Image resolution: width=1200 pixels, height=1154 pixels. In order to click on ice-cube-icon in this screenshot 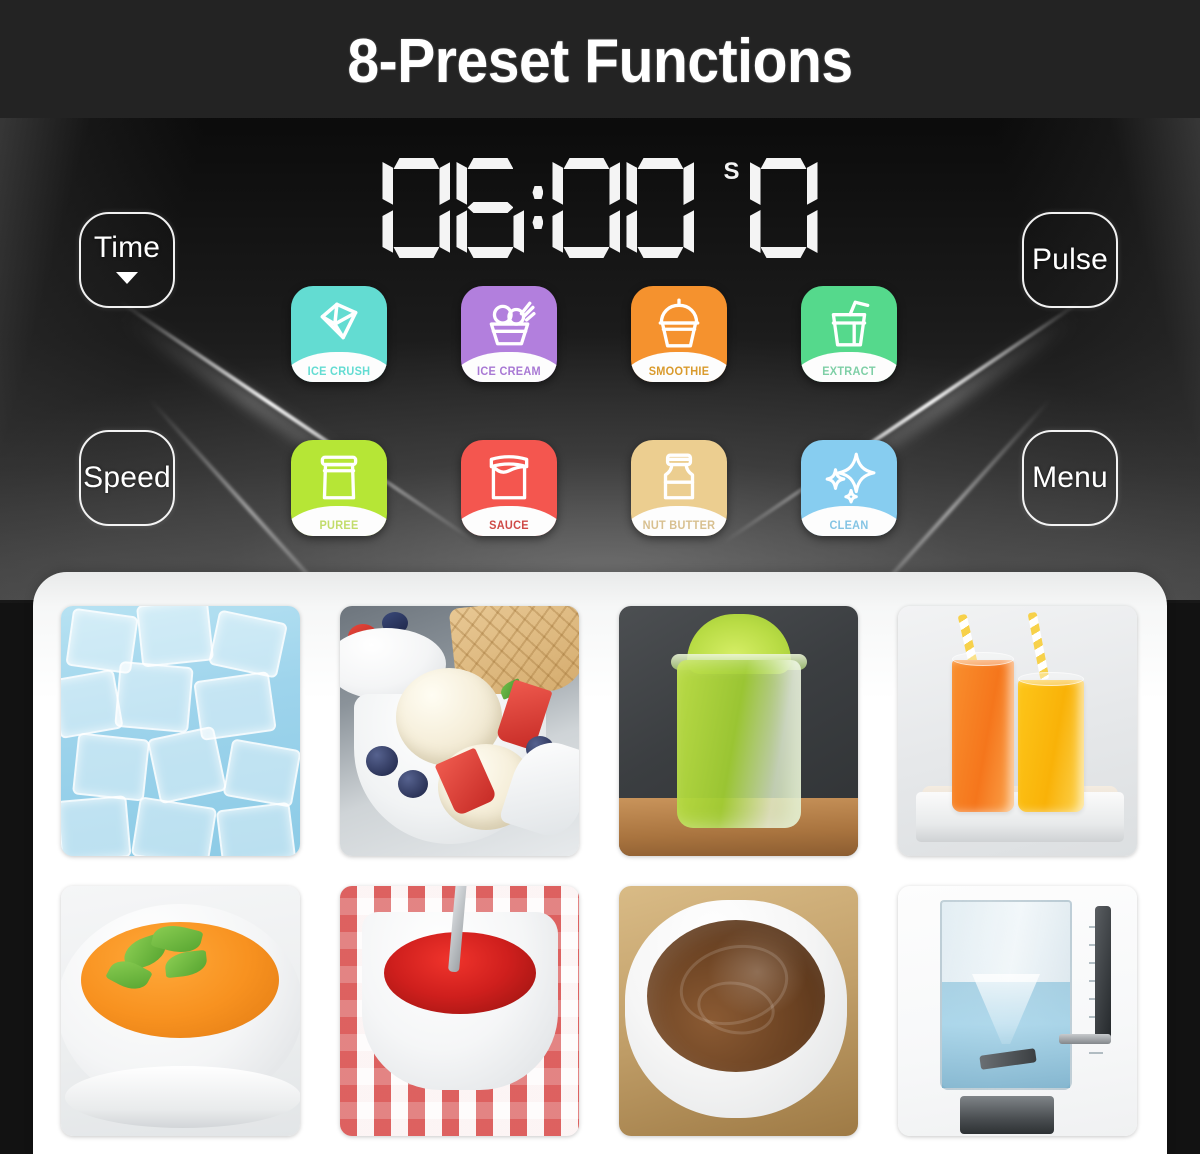, I will do `click(339, 323)`.